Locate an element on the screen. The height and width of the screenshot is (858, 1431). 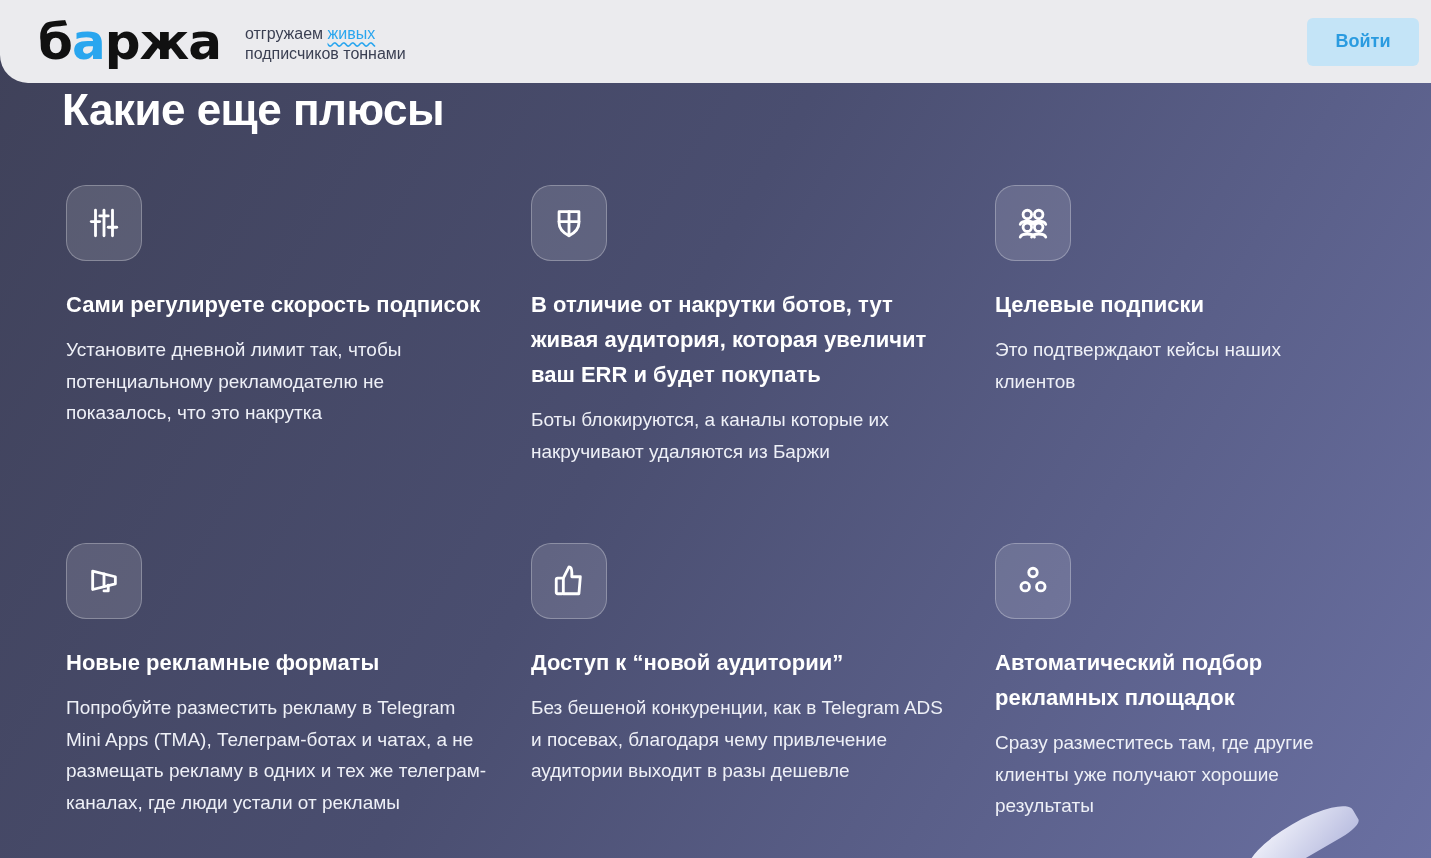
feature-title: Автоматический подбор рекламных площадок is located at coordinates (1129, 681).